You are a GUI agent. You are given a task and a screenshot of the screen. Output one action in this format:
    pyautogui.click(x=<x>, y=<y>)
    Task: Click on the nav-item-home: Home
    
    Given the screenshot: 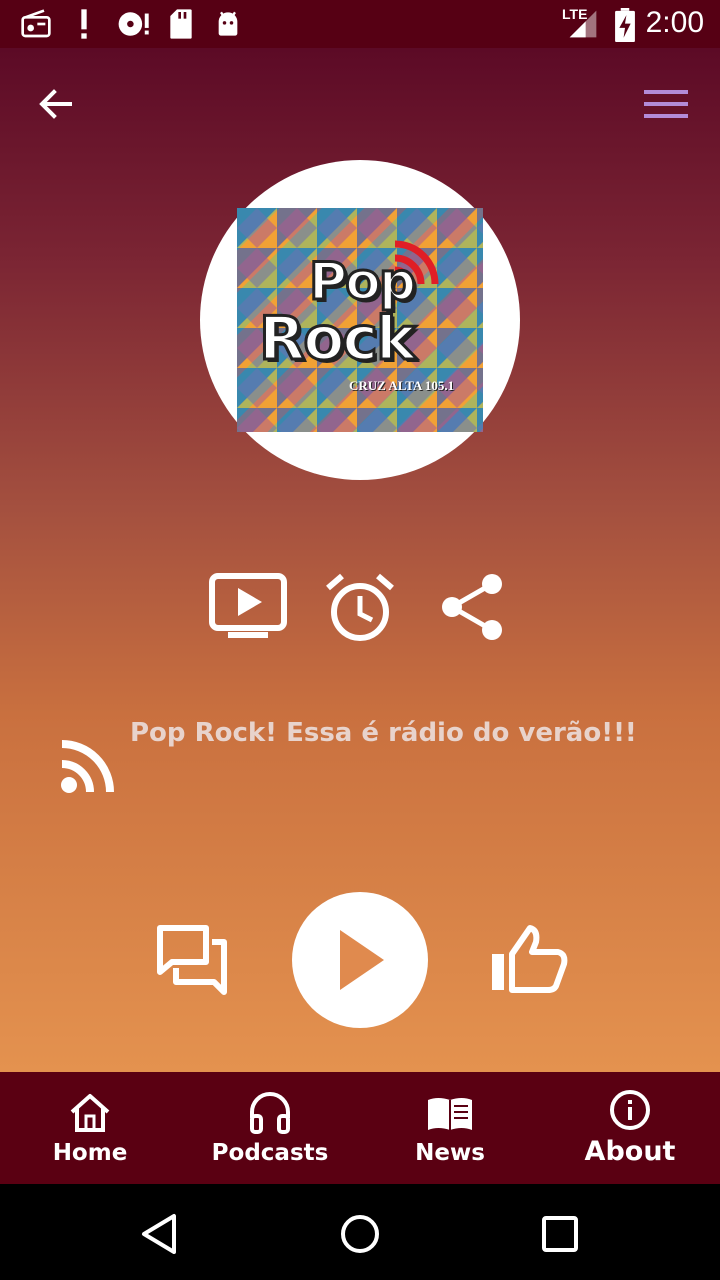 What is the action you would take?
    pyautogui.click(x=90, y=1128)
    